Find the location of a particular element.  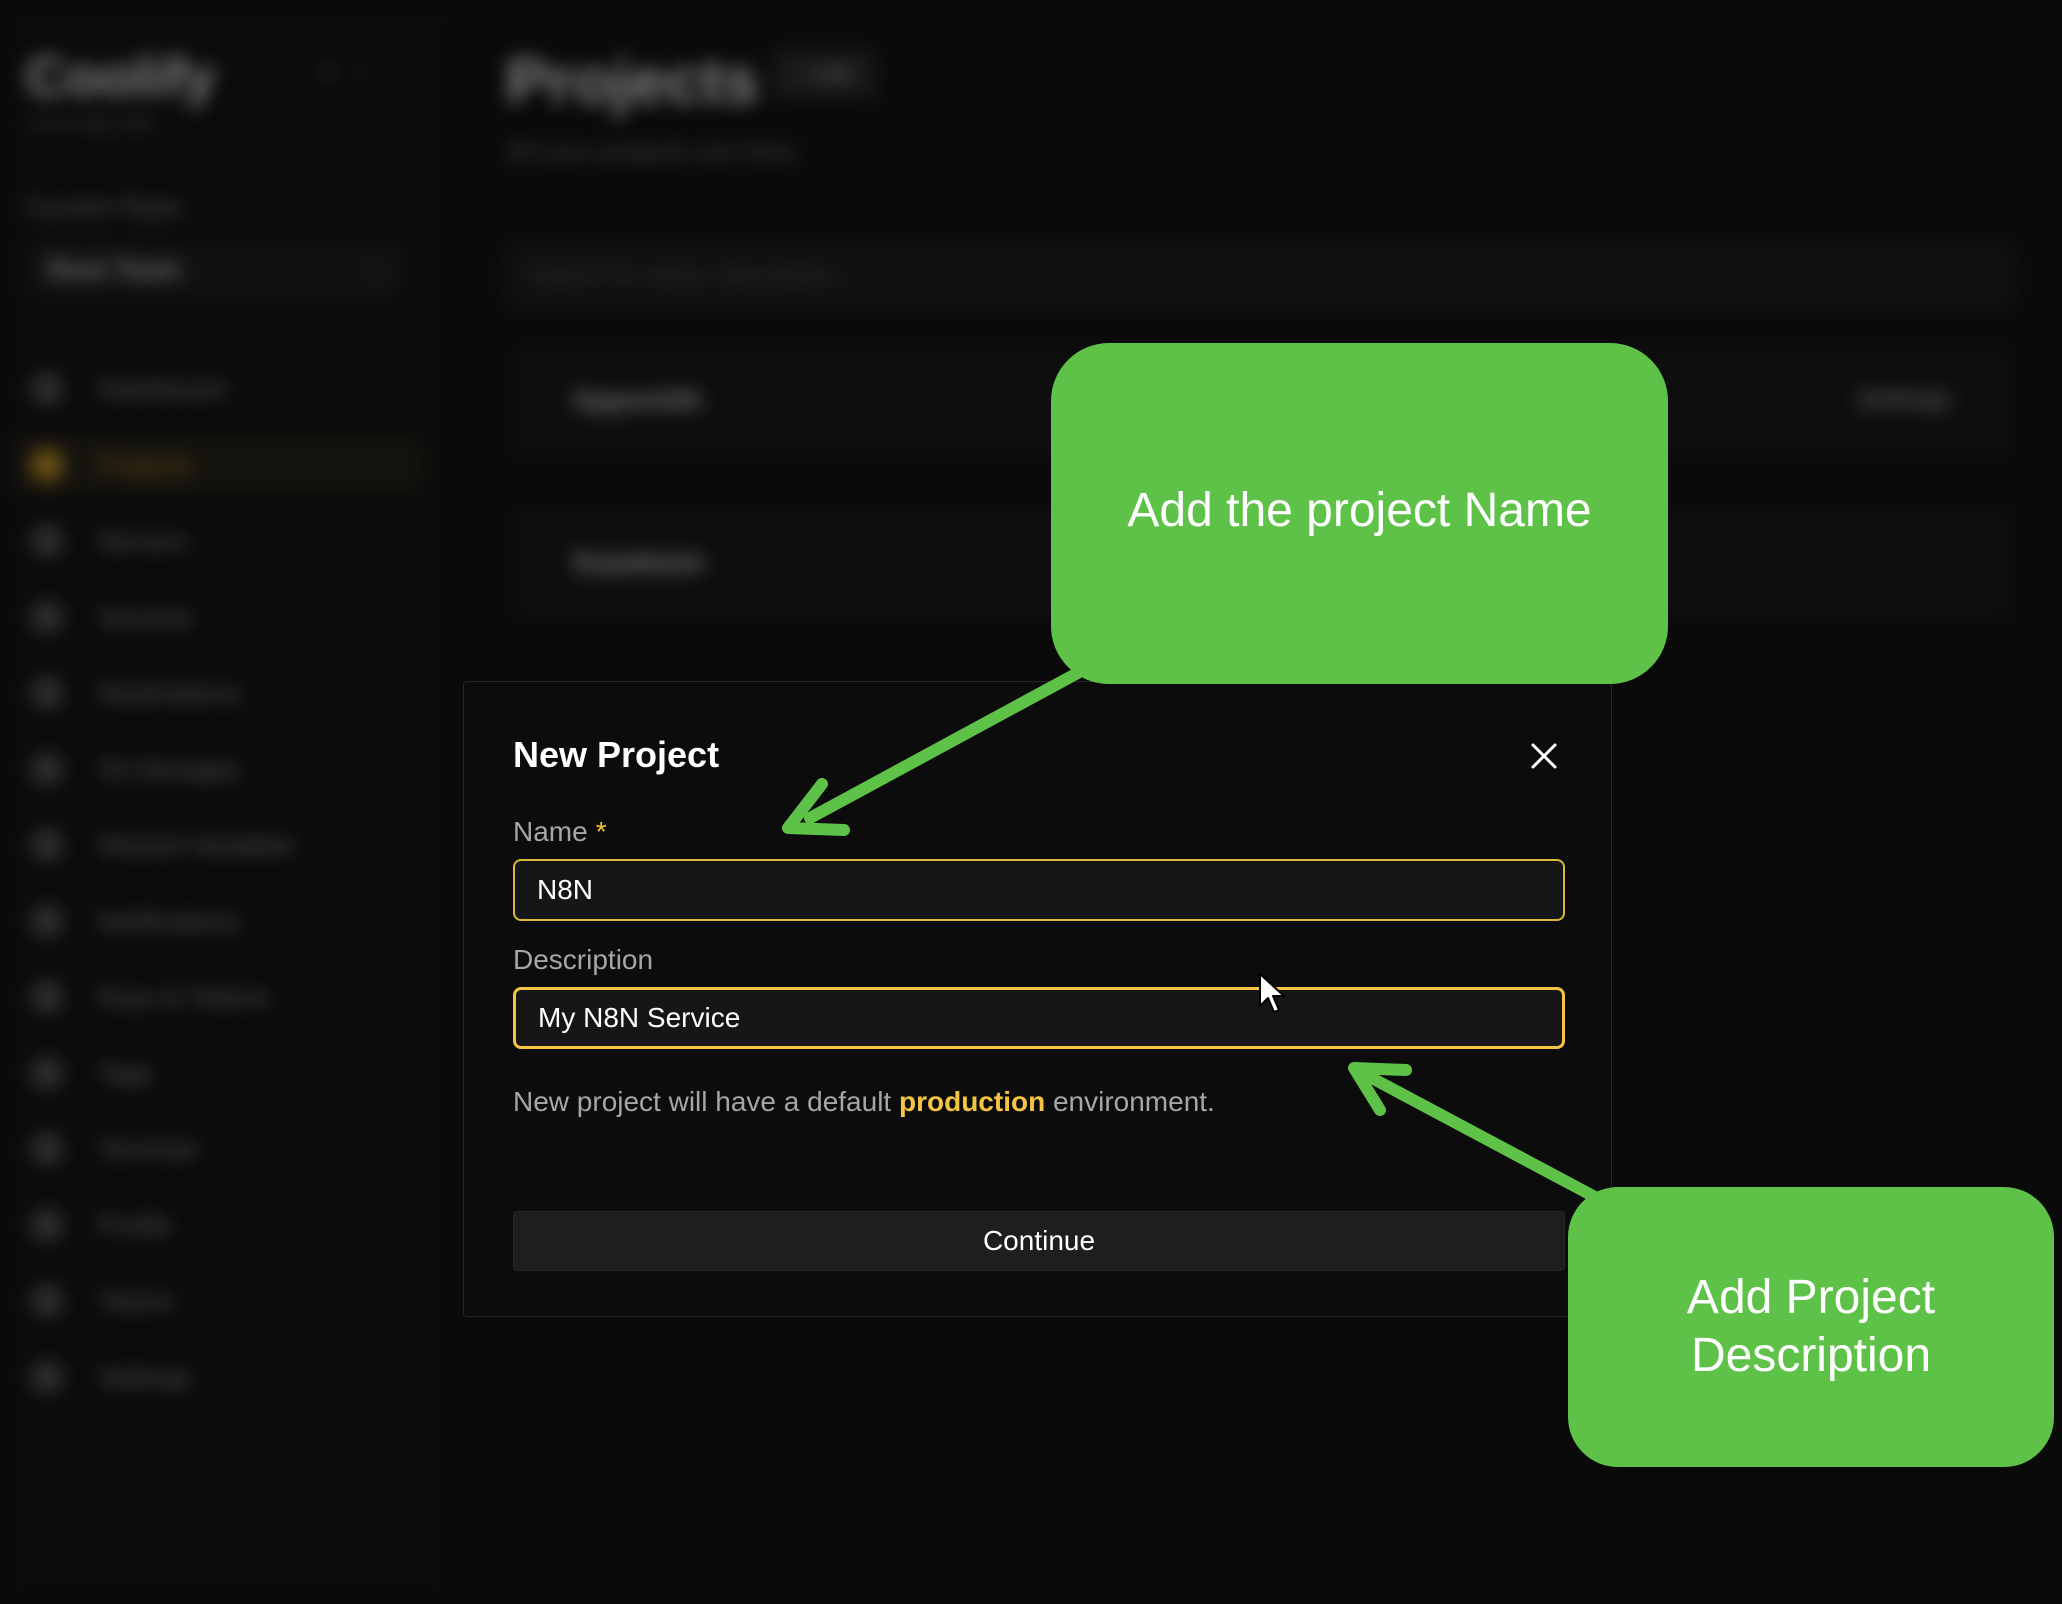

close-button is located at coordinates (1544, 756).